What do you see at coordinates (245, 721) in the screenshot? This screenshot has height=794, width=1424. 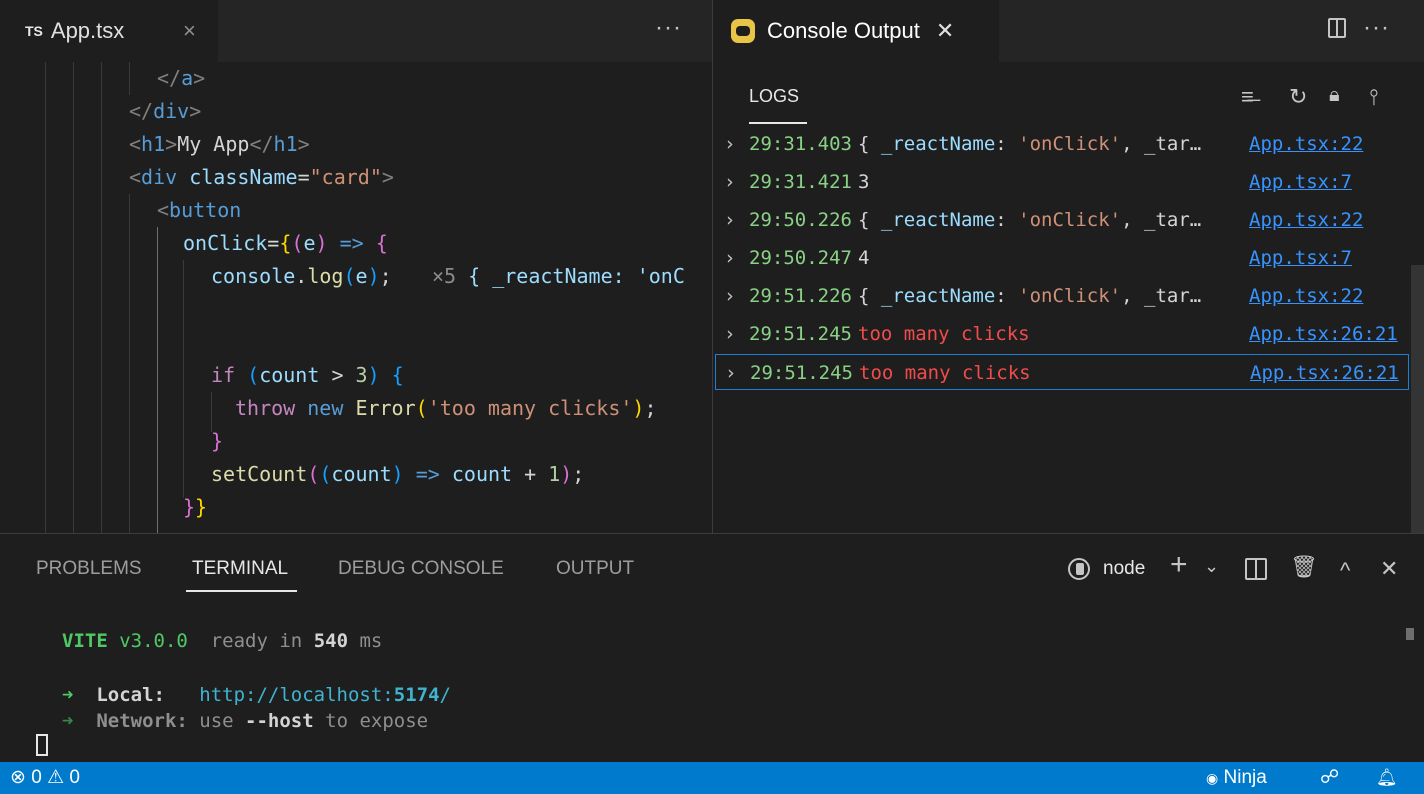 I see `terminal-line: ➜ Network: use --host to expose` at bounding box center [245, 721].